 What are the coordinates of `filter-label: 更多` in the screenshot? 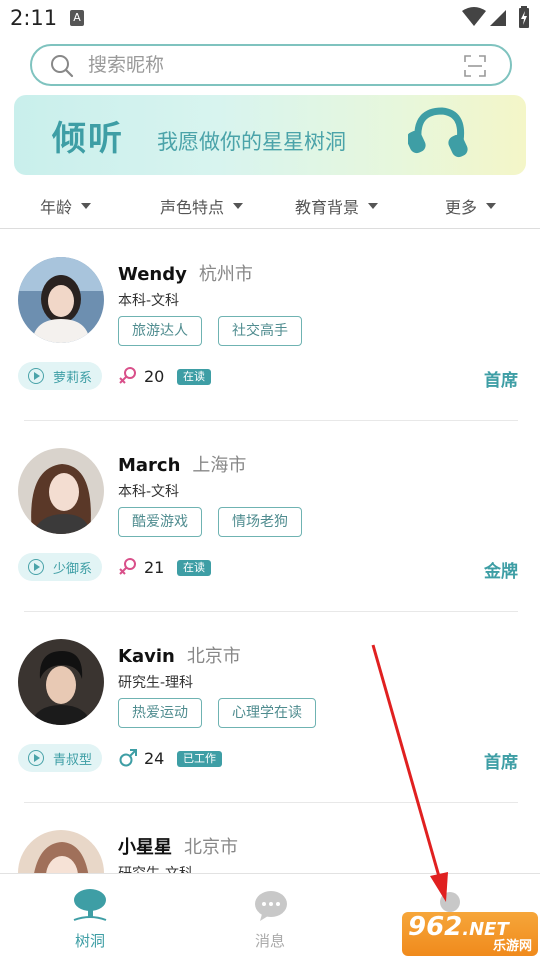 It's located at (461, 207).